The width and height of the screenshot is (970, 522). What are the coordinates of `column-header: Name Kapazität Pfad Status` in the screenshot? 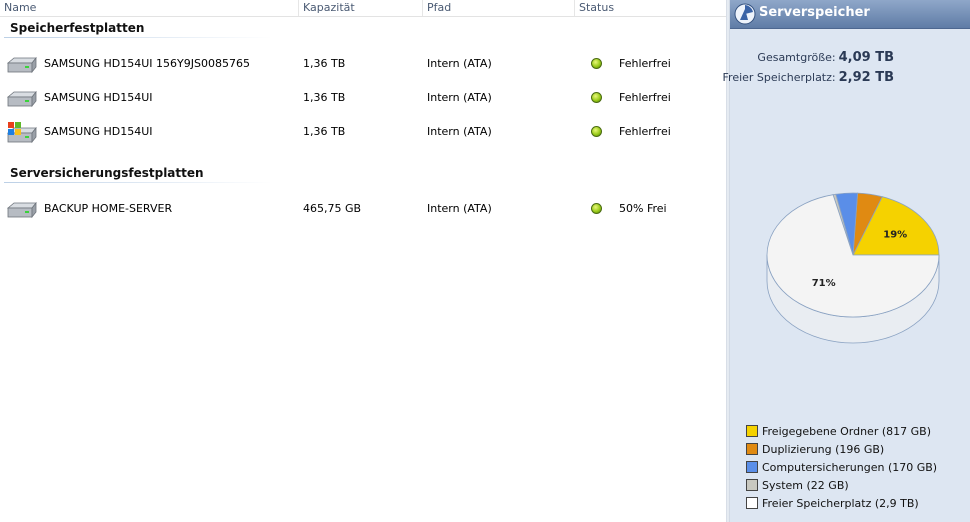 It's located at (363, 8).